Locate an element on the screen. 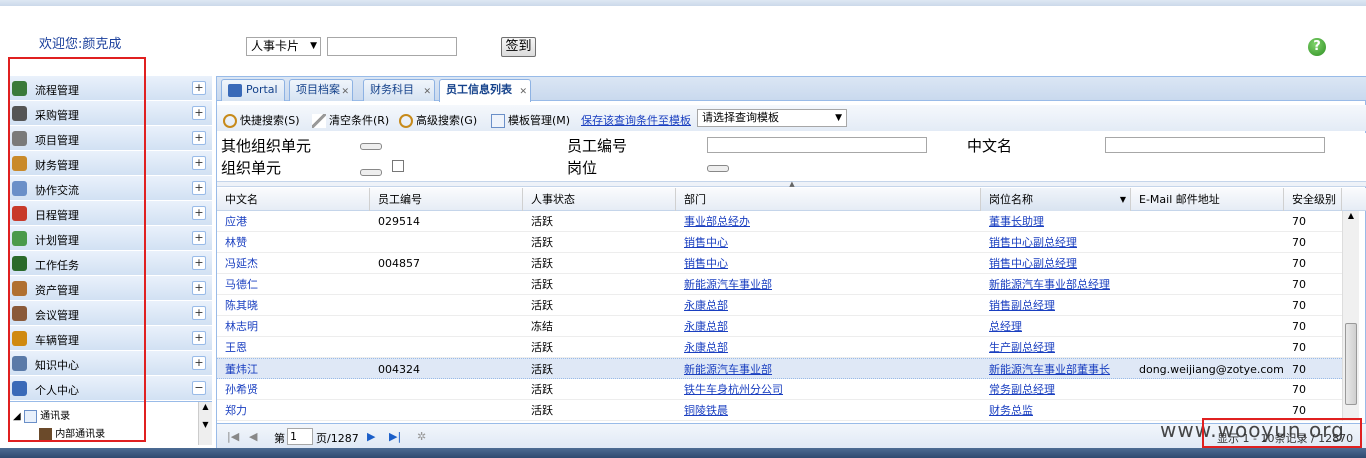 This screenshot has width=1366, height=458. table-row: 马德仁 活跃 新能源汽车事业部 新能源汽车事业部总经理 70 is located at coordinates (779, 284).